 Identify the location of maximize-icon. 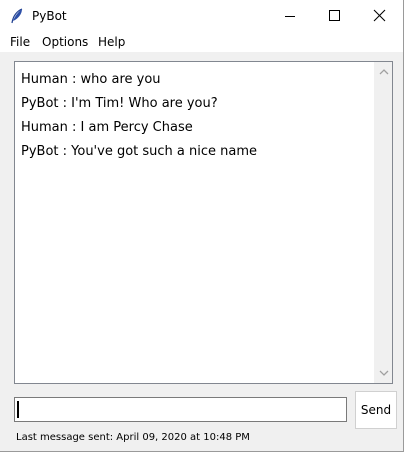
(334, 15).